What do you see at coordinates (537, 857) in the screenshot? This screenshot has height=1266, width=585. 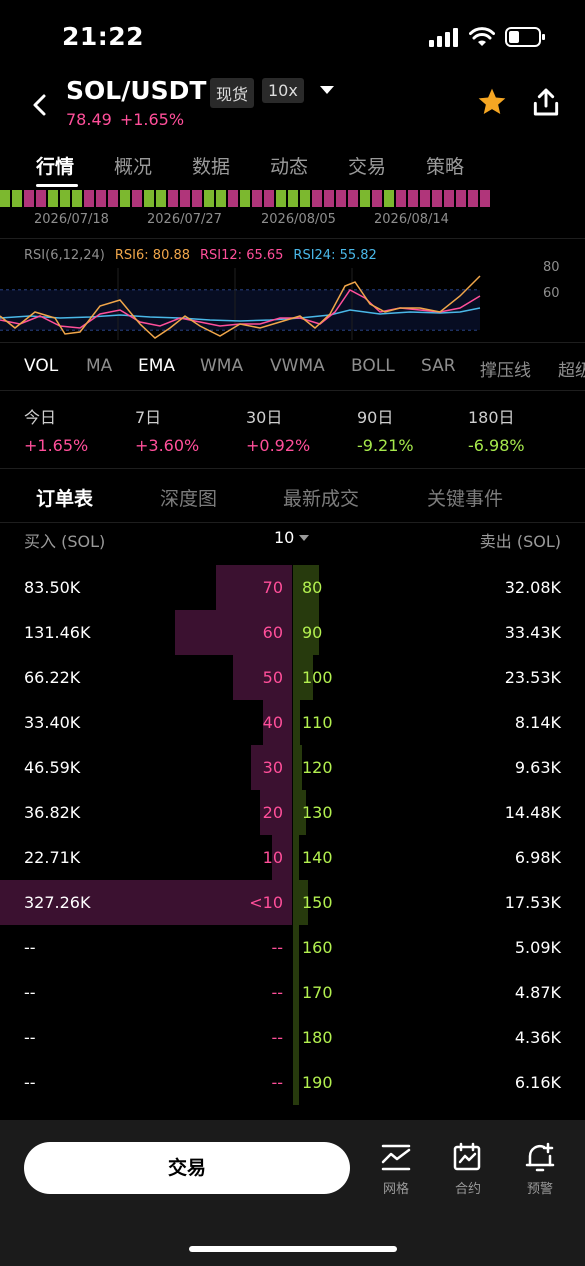 I see `sell-amount: 6.98K` at bounding box center [537, 857].